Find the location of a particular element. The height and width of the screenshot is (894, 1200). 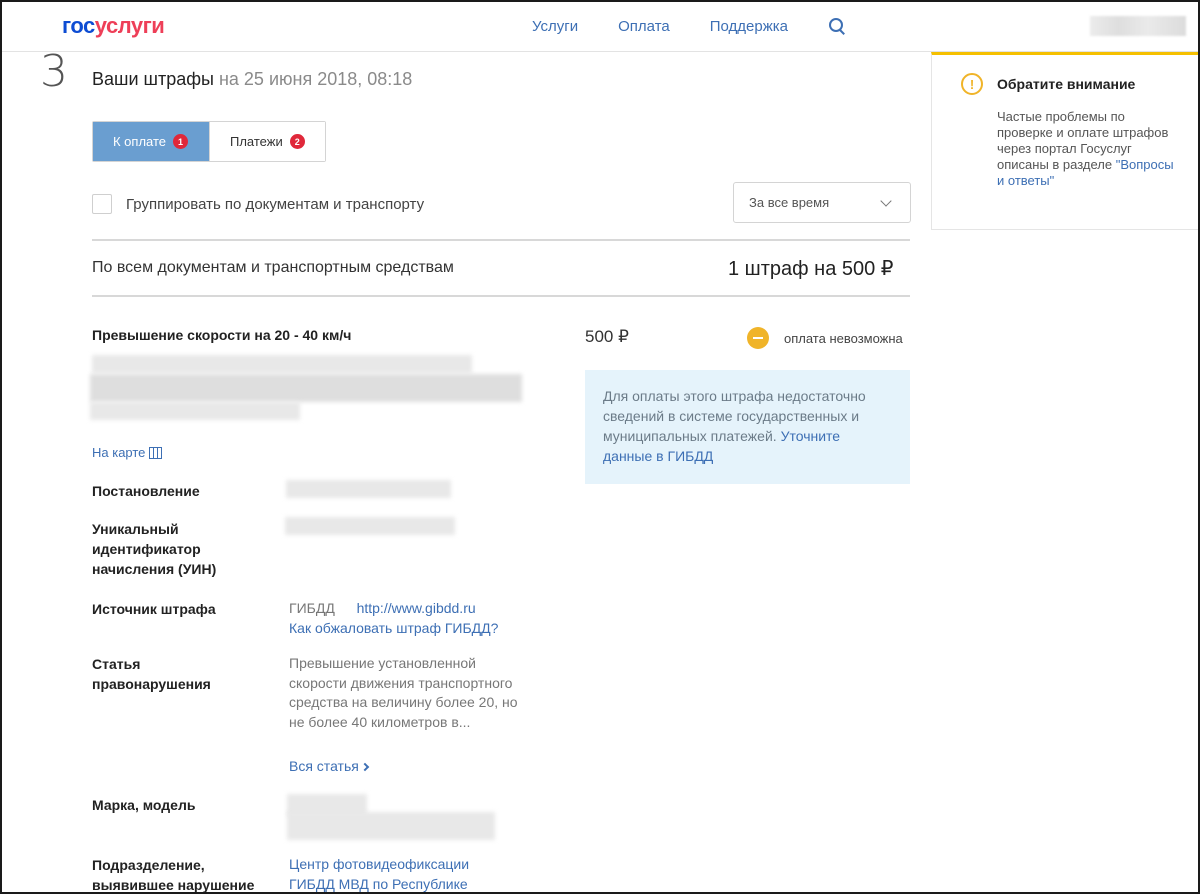

exclamation-circle-icon: ! is located at coordinates (972, 84).